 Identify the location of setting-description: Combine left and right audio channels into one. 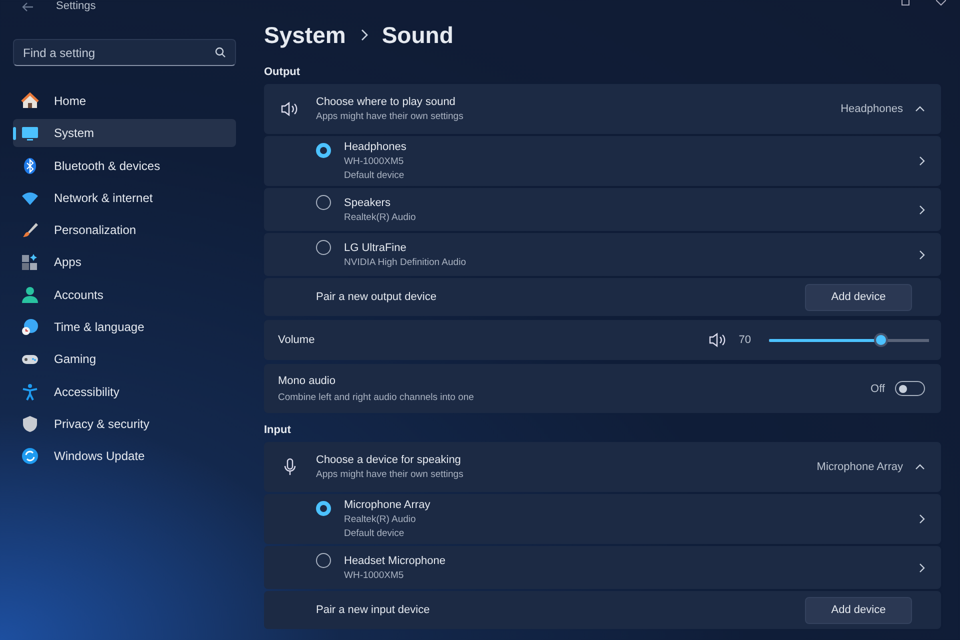
(376, 397).